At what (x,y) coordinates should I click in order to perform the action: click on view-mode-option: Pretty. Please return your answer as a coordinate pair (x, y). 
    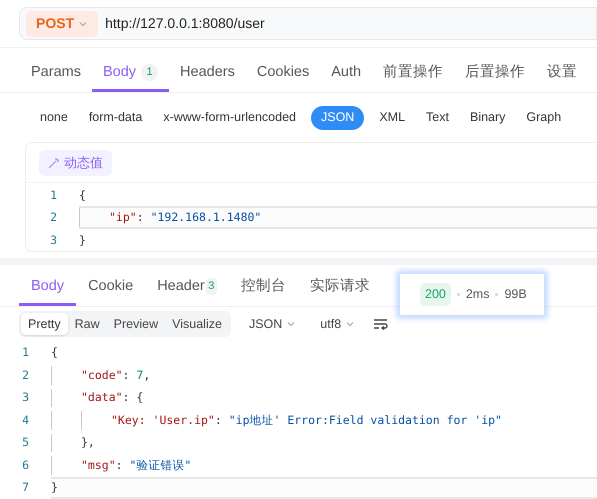
    Looking at the image, I should click on (44, 324).